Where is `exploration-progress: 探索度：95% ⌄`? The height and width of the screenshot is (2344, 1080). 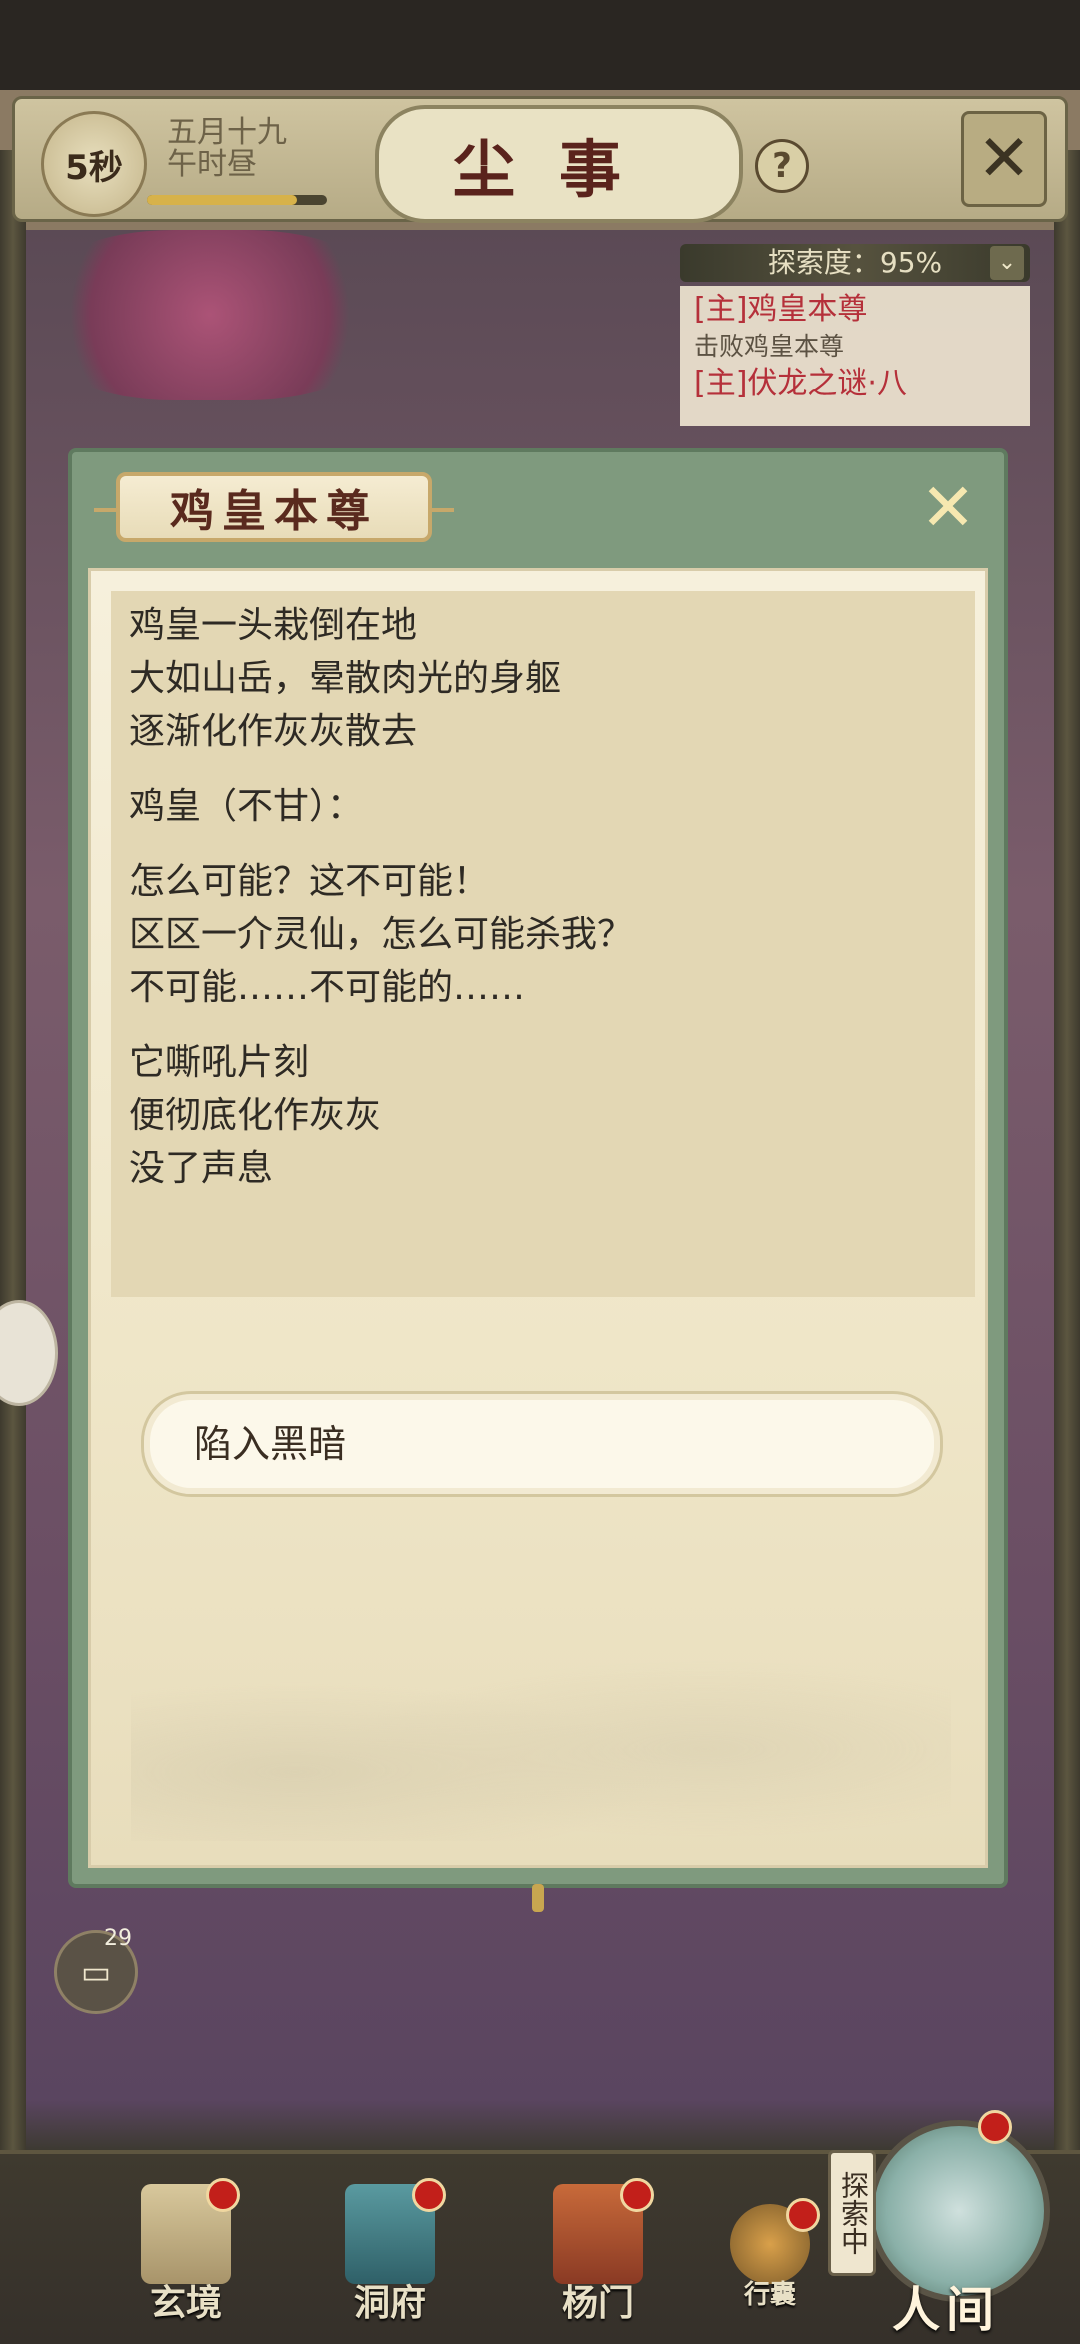
exploration-progress: 探索度：95% ⌄ is located at coordinates (855, 263).